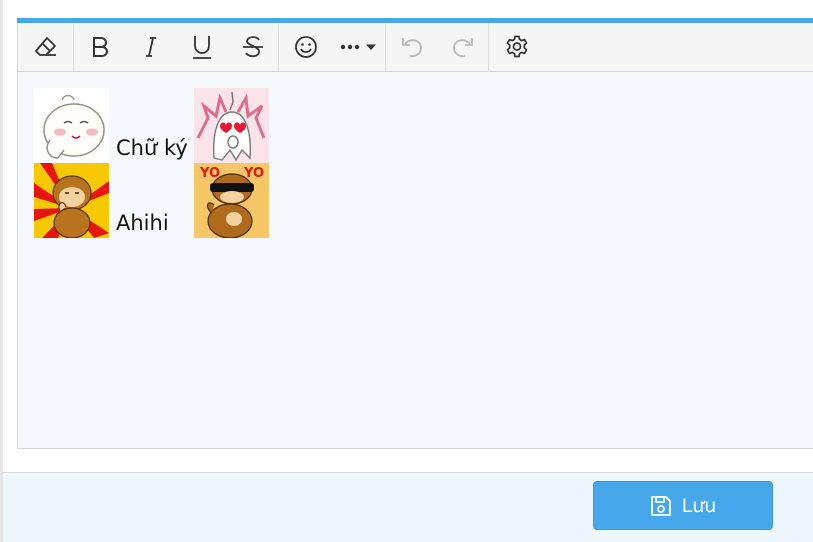  What do you see at coordinates (231, 200) in the screenshot?
I see `monkey-sunglasses-emoji: YO YO` at bounding box center [231, 200].